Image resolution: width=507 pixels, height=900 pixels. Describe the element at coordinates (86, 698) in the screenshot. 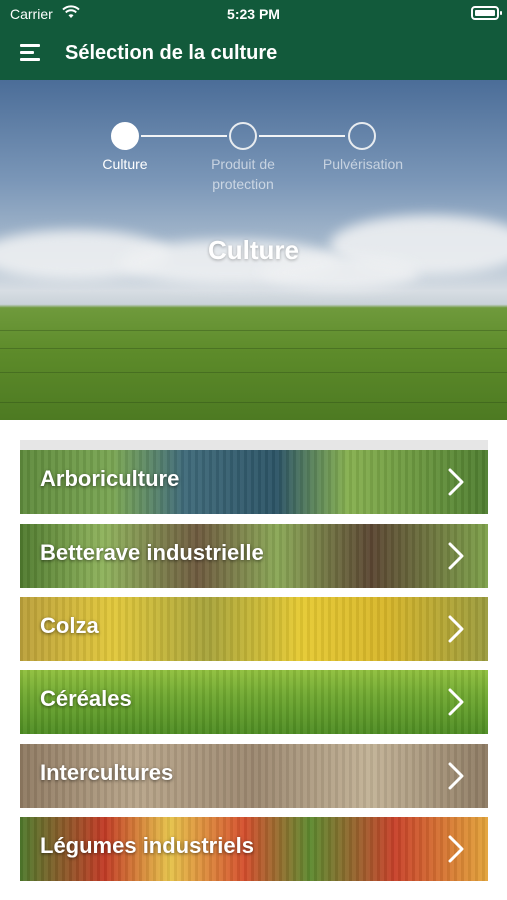

I see `crop-label: Céréales` at that location.